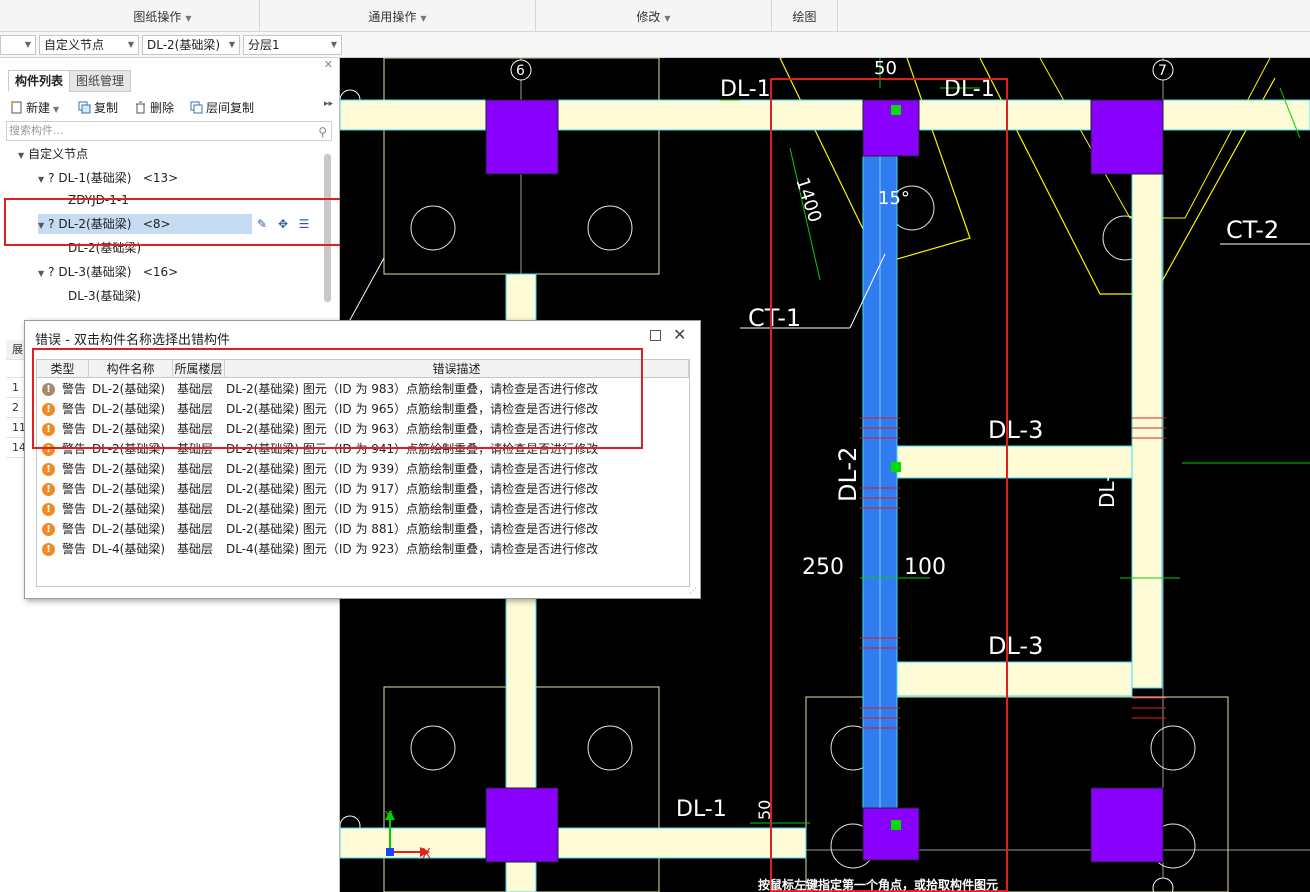  I want to click on column-header-type: 类型, so click(63, 369).